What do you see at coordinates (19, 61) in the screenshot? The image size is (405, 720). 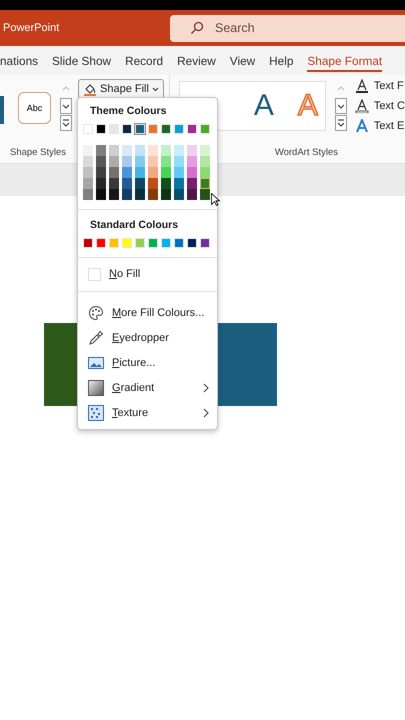 I see `ribbon-tab: nations` at bounding box center [19, 61].